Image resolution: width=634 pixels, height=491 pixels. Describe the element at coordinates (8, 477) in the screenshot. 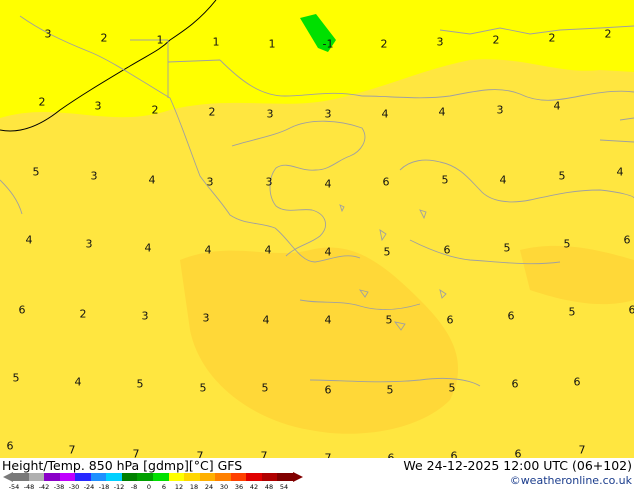

I see `left-arrow` at that location.